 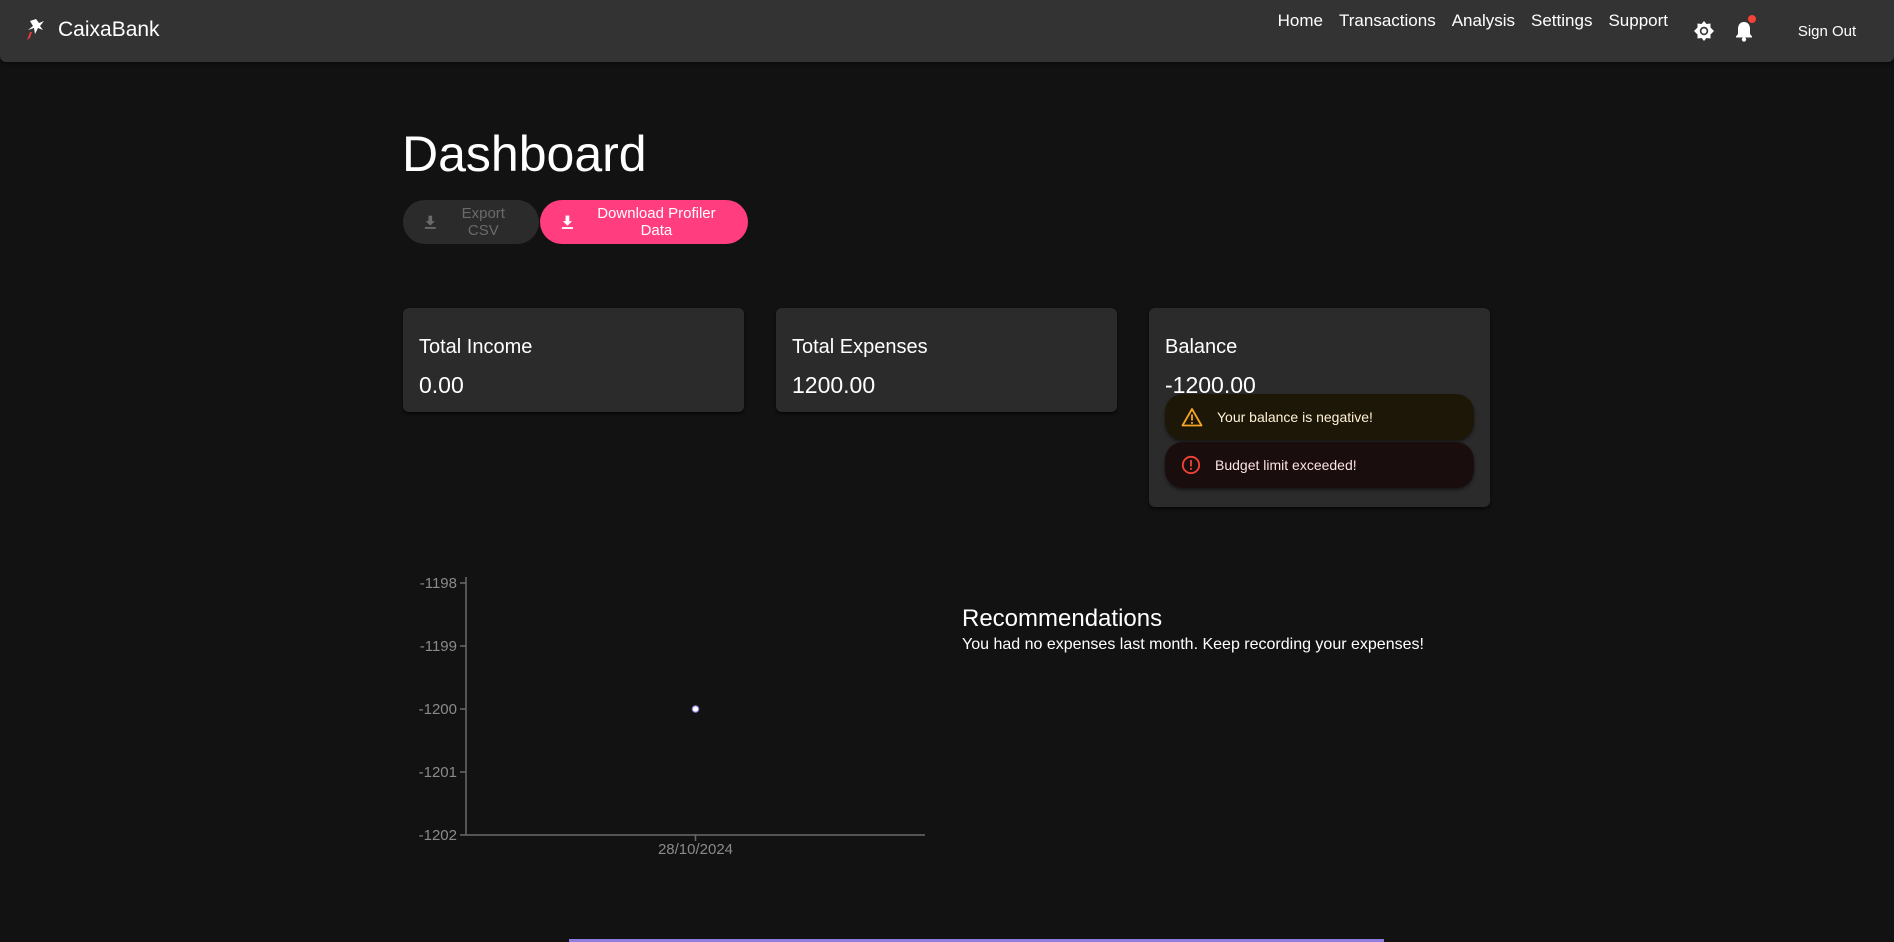 What do you see at coordinates (438, 583) in the screenshot?
I see `y-tick-label: -1198` at bounding box center [438, 583].